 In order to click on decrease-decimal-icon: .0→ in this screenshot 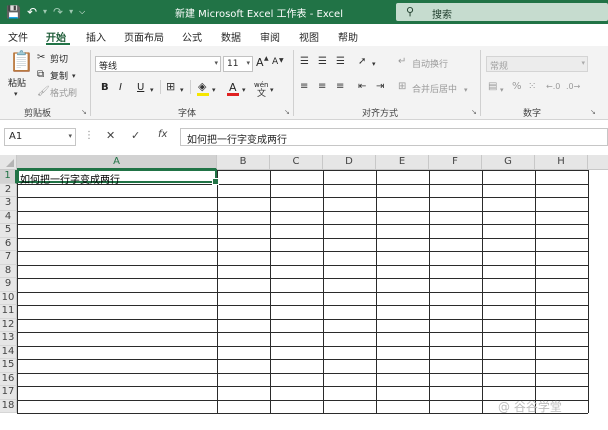, I will do `click(573, 87)`.